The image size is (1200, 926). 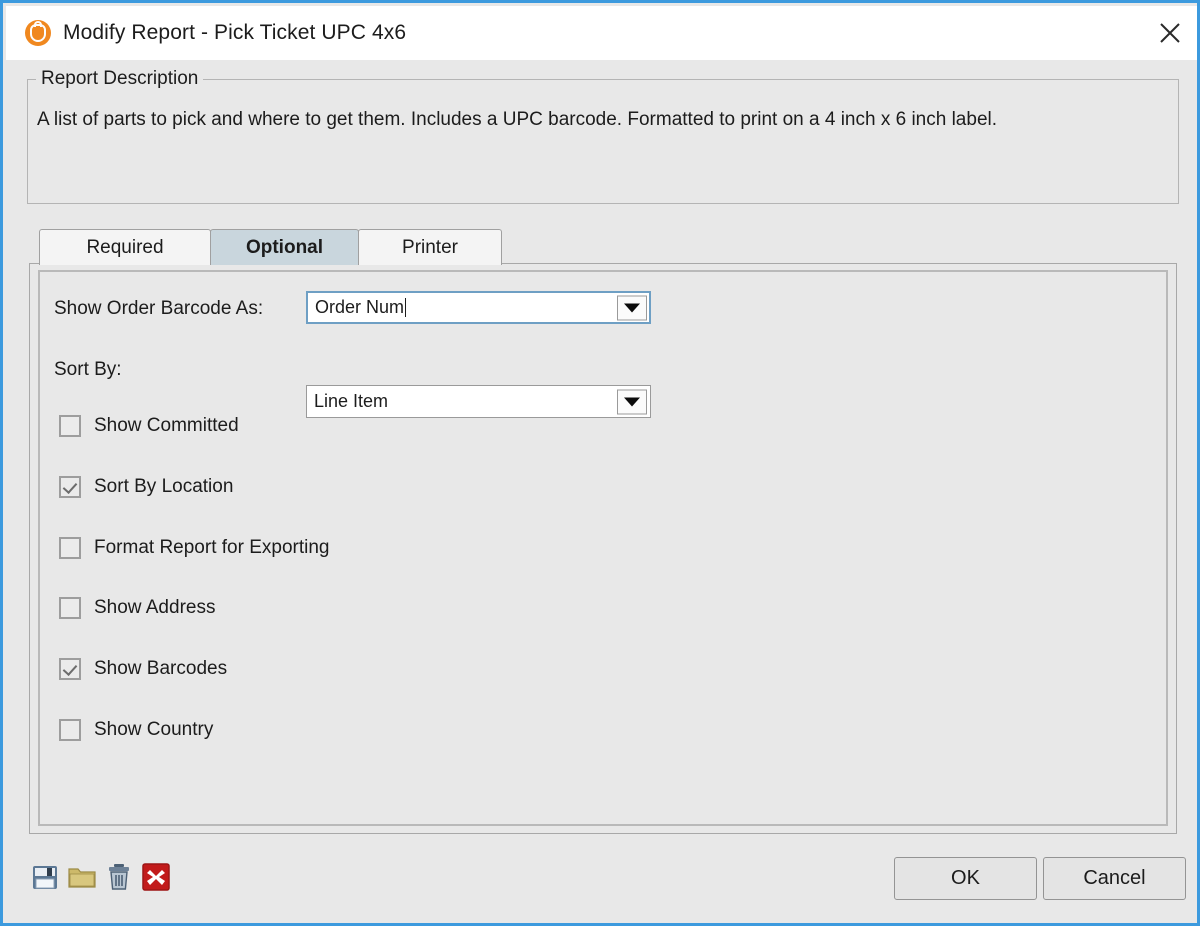 I want to click on trash-icon, so click(x=120, y=878).